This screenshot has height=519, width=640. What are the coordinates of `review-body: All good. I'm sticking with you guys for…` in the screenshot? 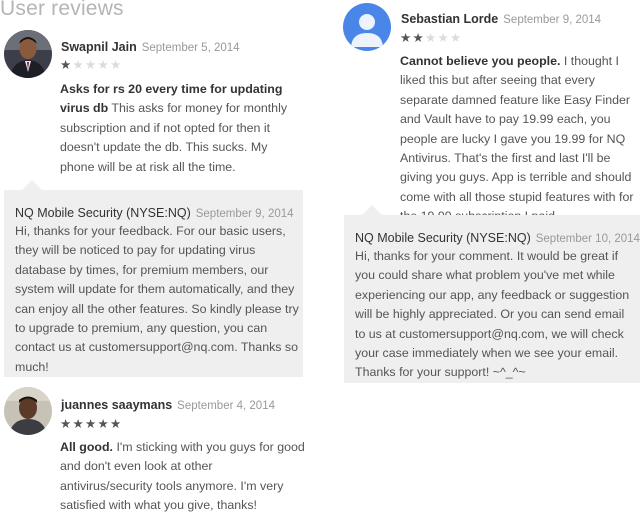 It's located at (183, 477).